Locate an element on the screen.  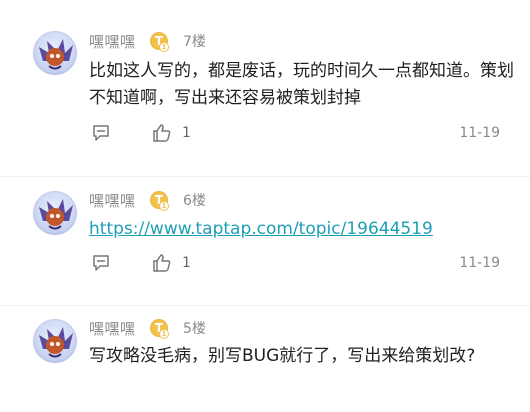
topic-link: https://www.taptap.com/topic/19644519 is located at coordinates (261, 229).